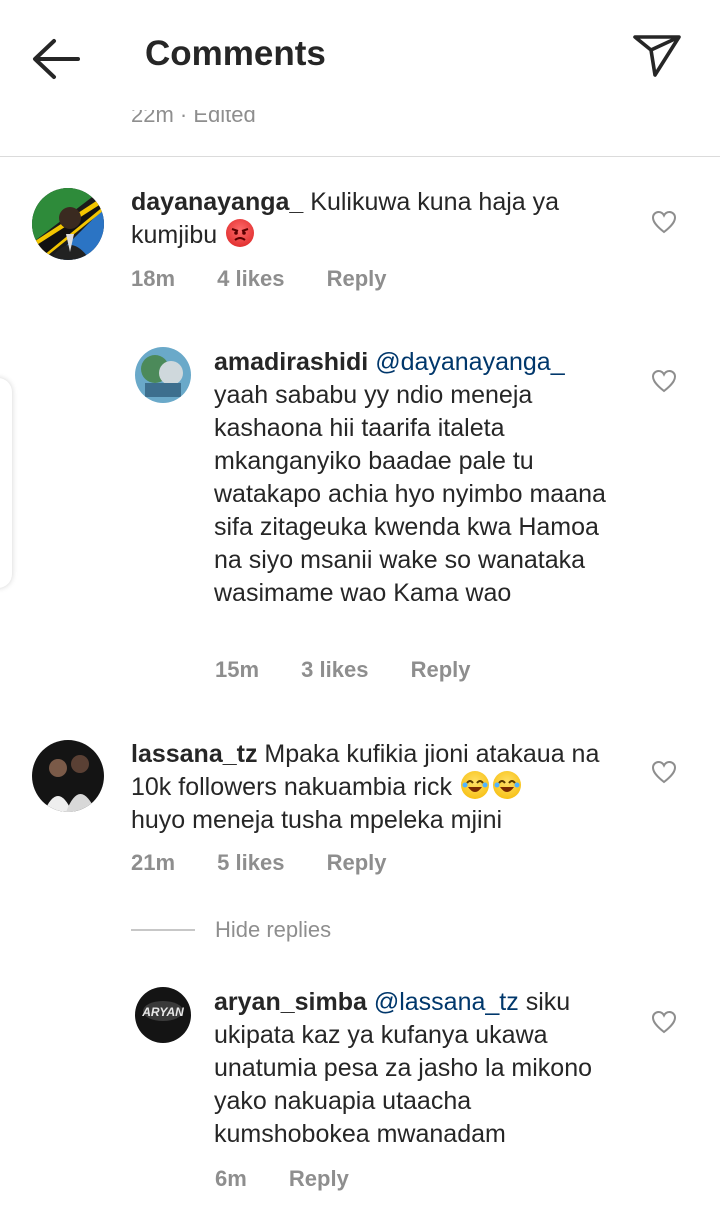 The height and width of the screenshot is (1231, 720). I want to click on comment-meta: 21m 5 likes Reply, so click(277, 863).